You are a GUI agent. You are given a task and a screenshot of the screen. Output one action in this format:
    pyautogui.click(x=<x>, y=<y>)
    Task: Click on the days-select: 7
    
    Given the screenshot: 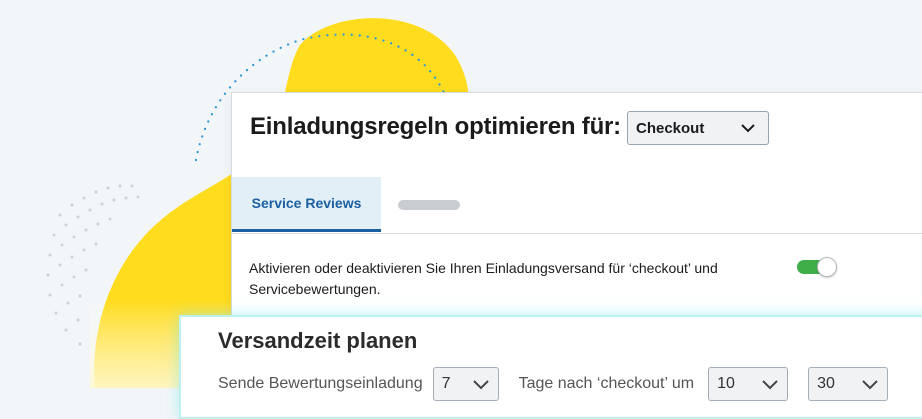 What is the action you would take?
    pyautogui.click(x=465, y=384)
    